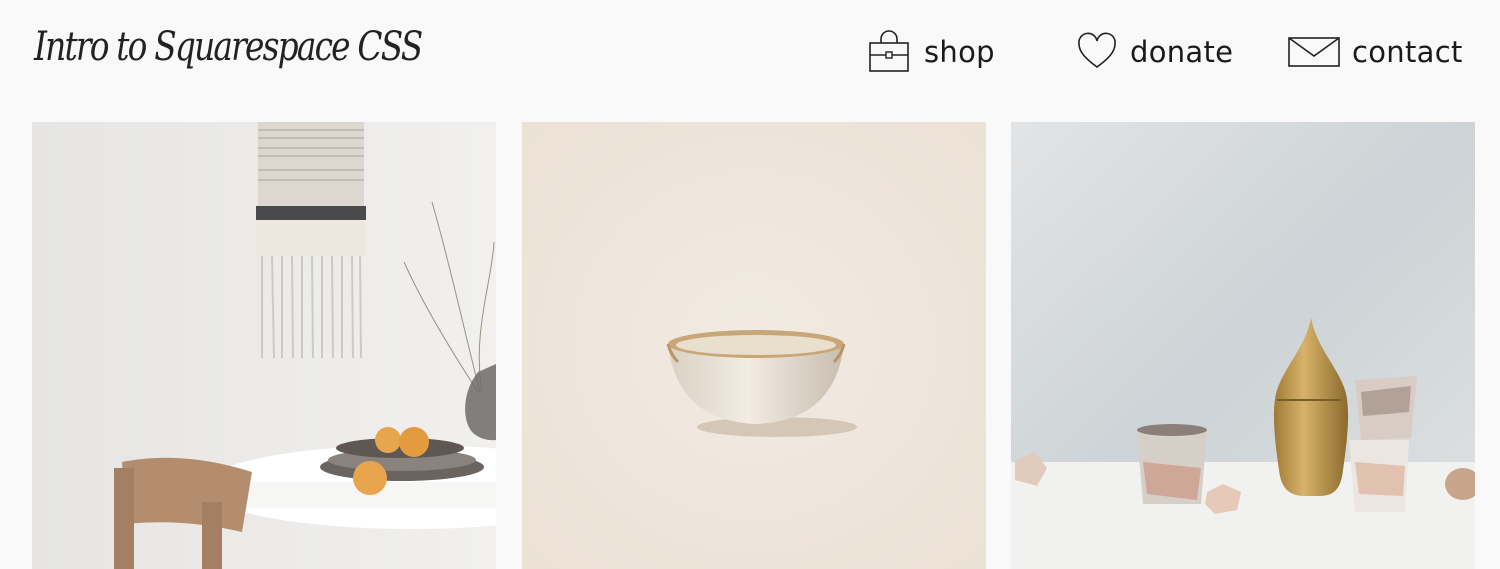  What do you see at coordinates (1182, 52) in the screenshot?
I see `nav-donate-label: donate` at bounding box center [1182, 52].